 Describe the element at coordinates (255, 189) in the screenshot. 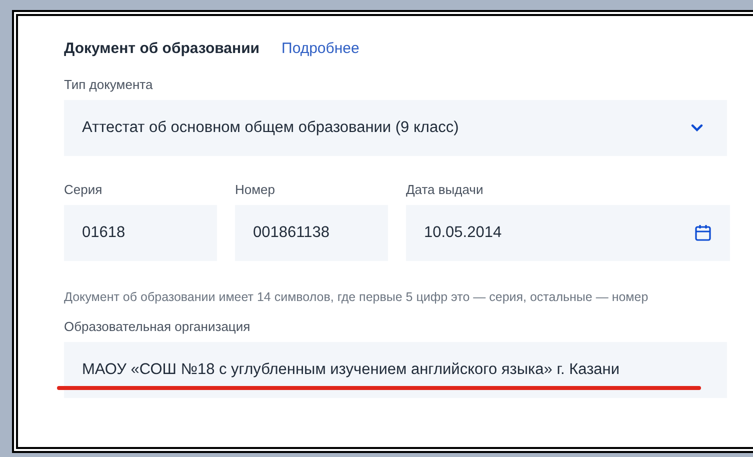

I see `field-label: Номер` at that location.